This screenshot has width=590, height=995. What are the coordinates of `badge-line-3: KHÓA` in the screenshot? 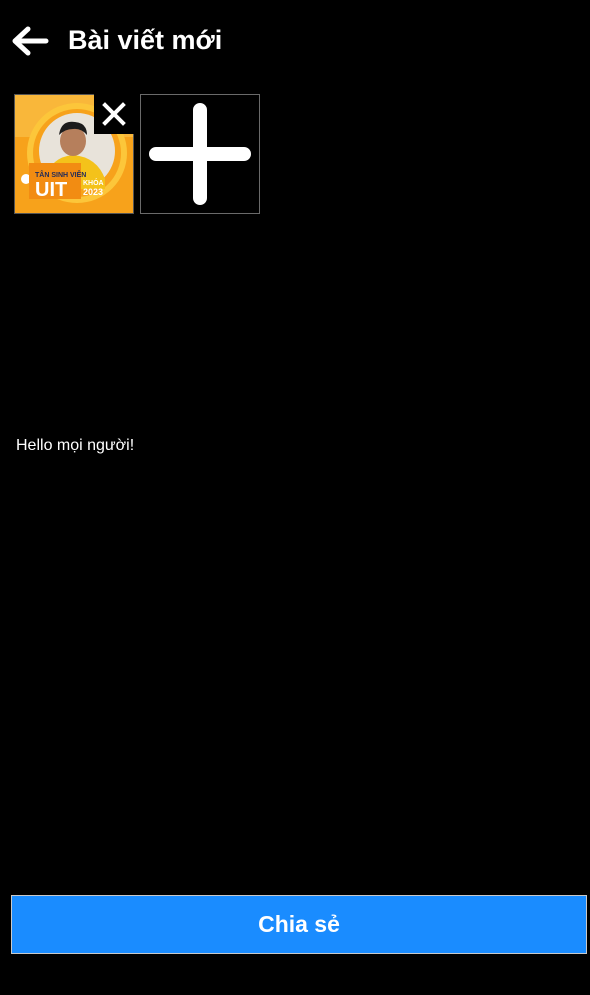 It's located at (93, 182).